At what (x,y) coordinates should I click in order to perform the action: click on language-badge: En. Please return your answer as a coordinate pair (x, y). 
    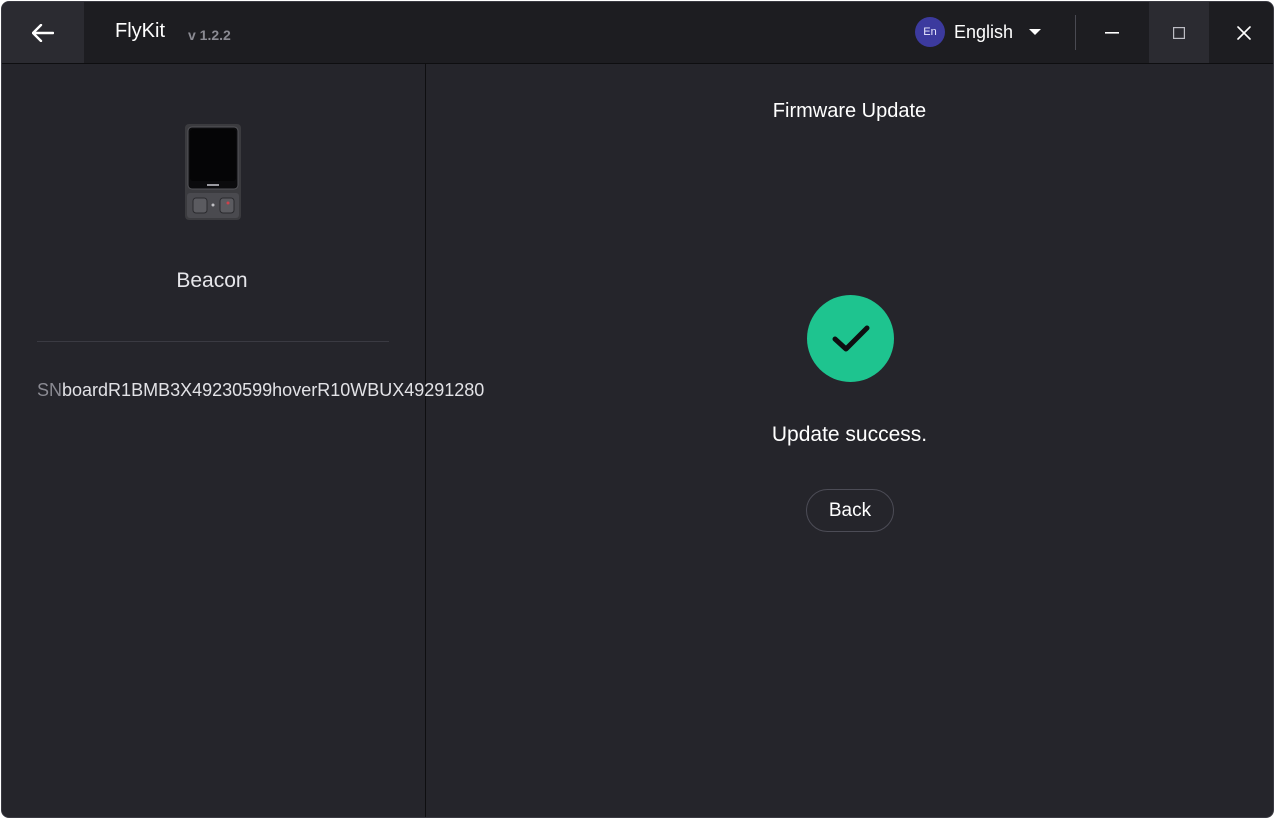
    Looking at the image, I should click on (930, 32).